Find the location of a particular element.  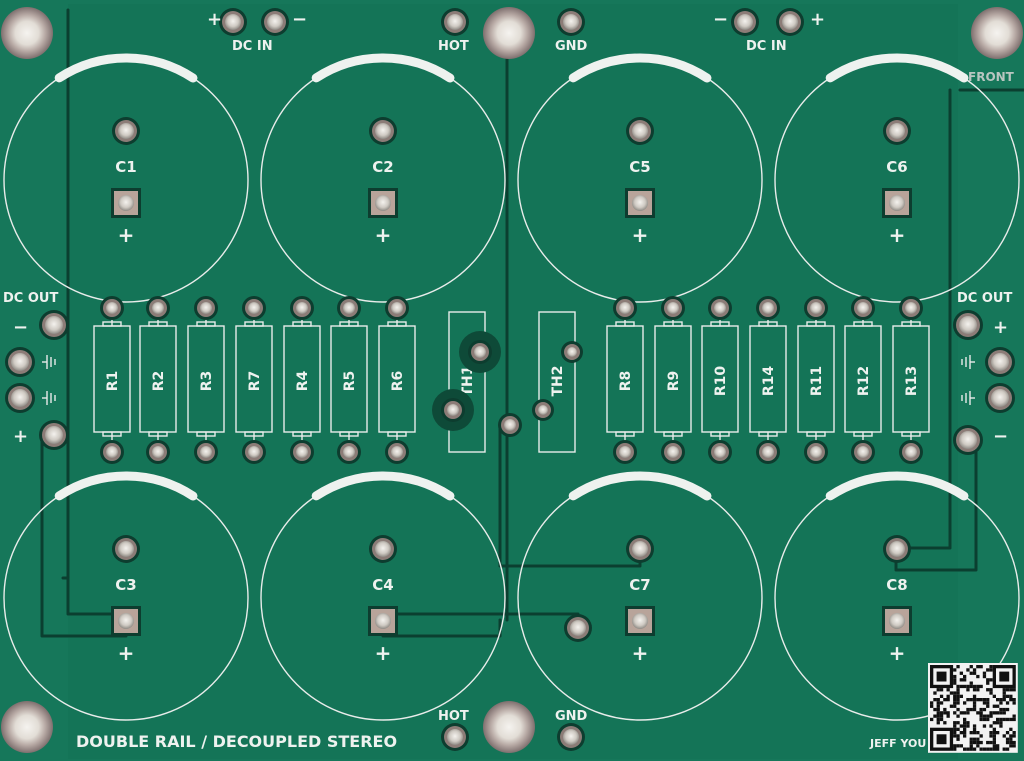

capacitor-label: C2 is located at coordinates (382, 167).